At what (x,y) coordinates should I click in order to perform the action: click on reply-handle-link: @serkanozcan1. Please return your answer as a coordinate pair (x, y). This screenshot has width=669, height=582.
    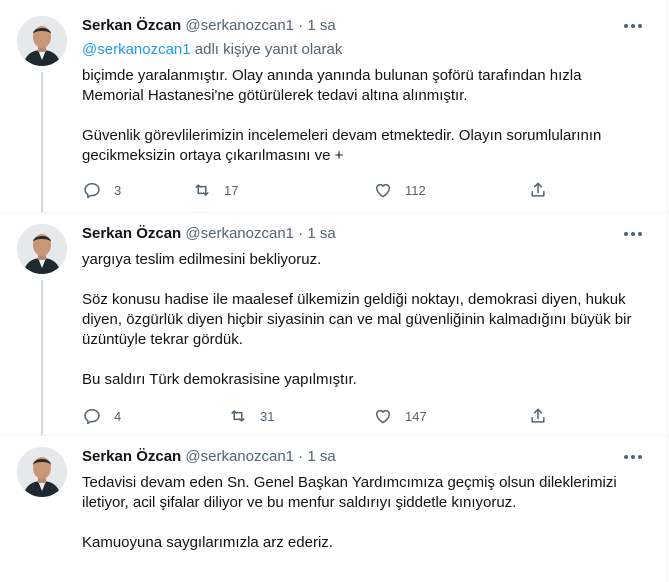
    Looking at the image, I should click on (136, 49).